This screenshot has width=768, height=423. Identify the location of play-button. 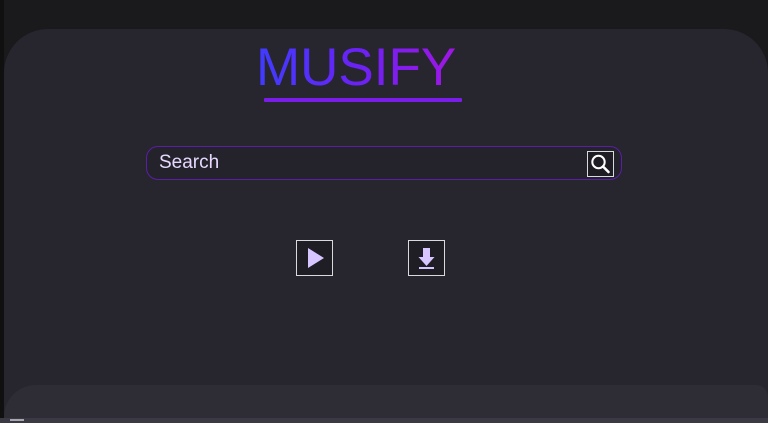
(314, 258).